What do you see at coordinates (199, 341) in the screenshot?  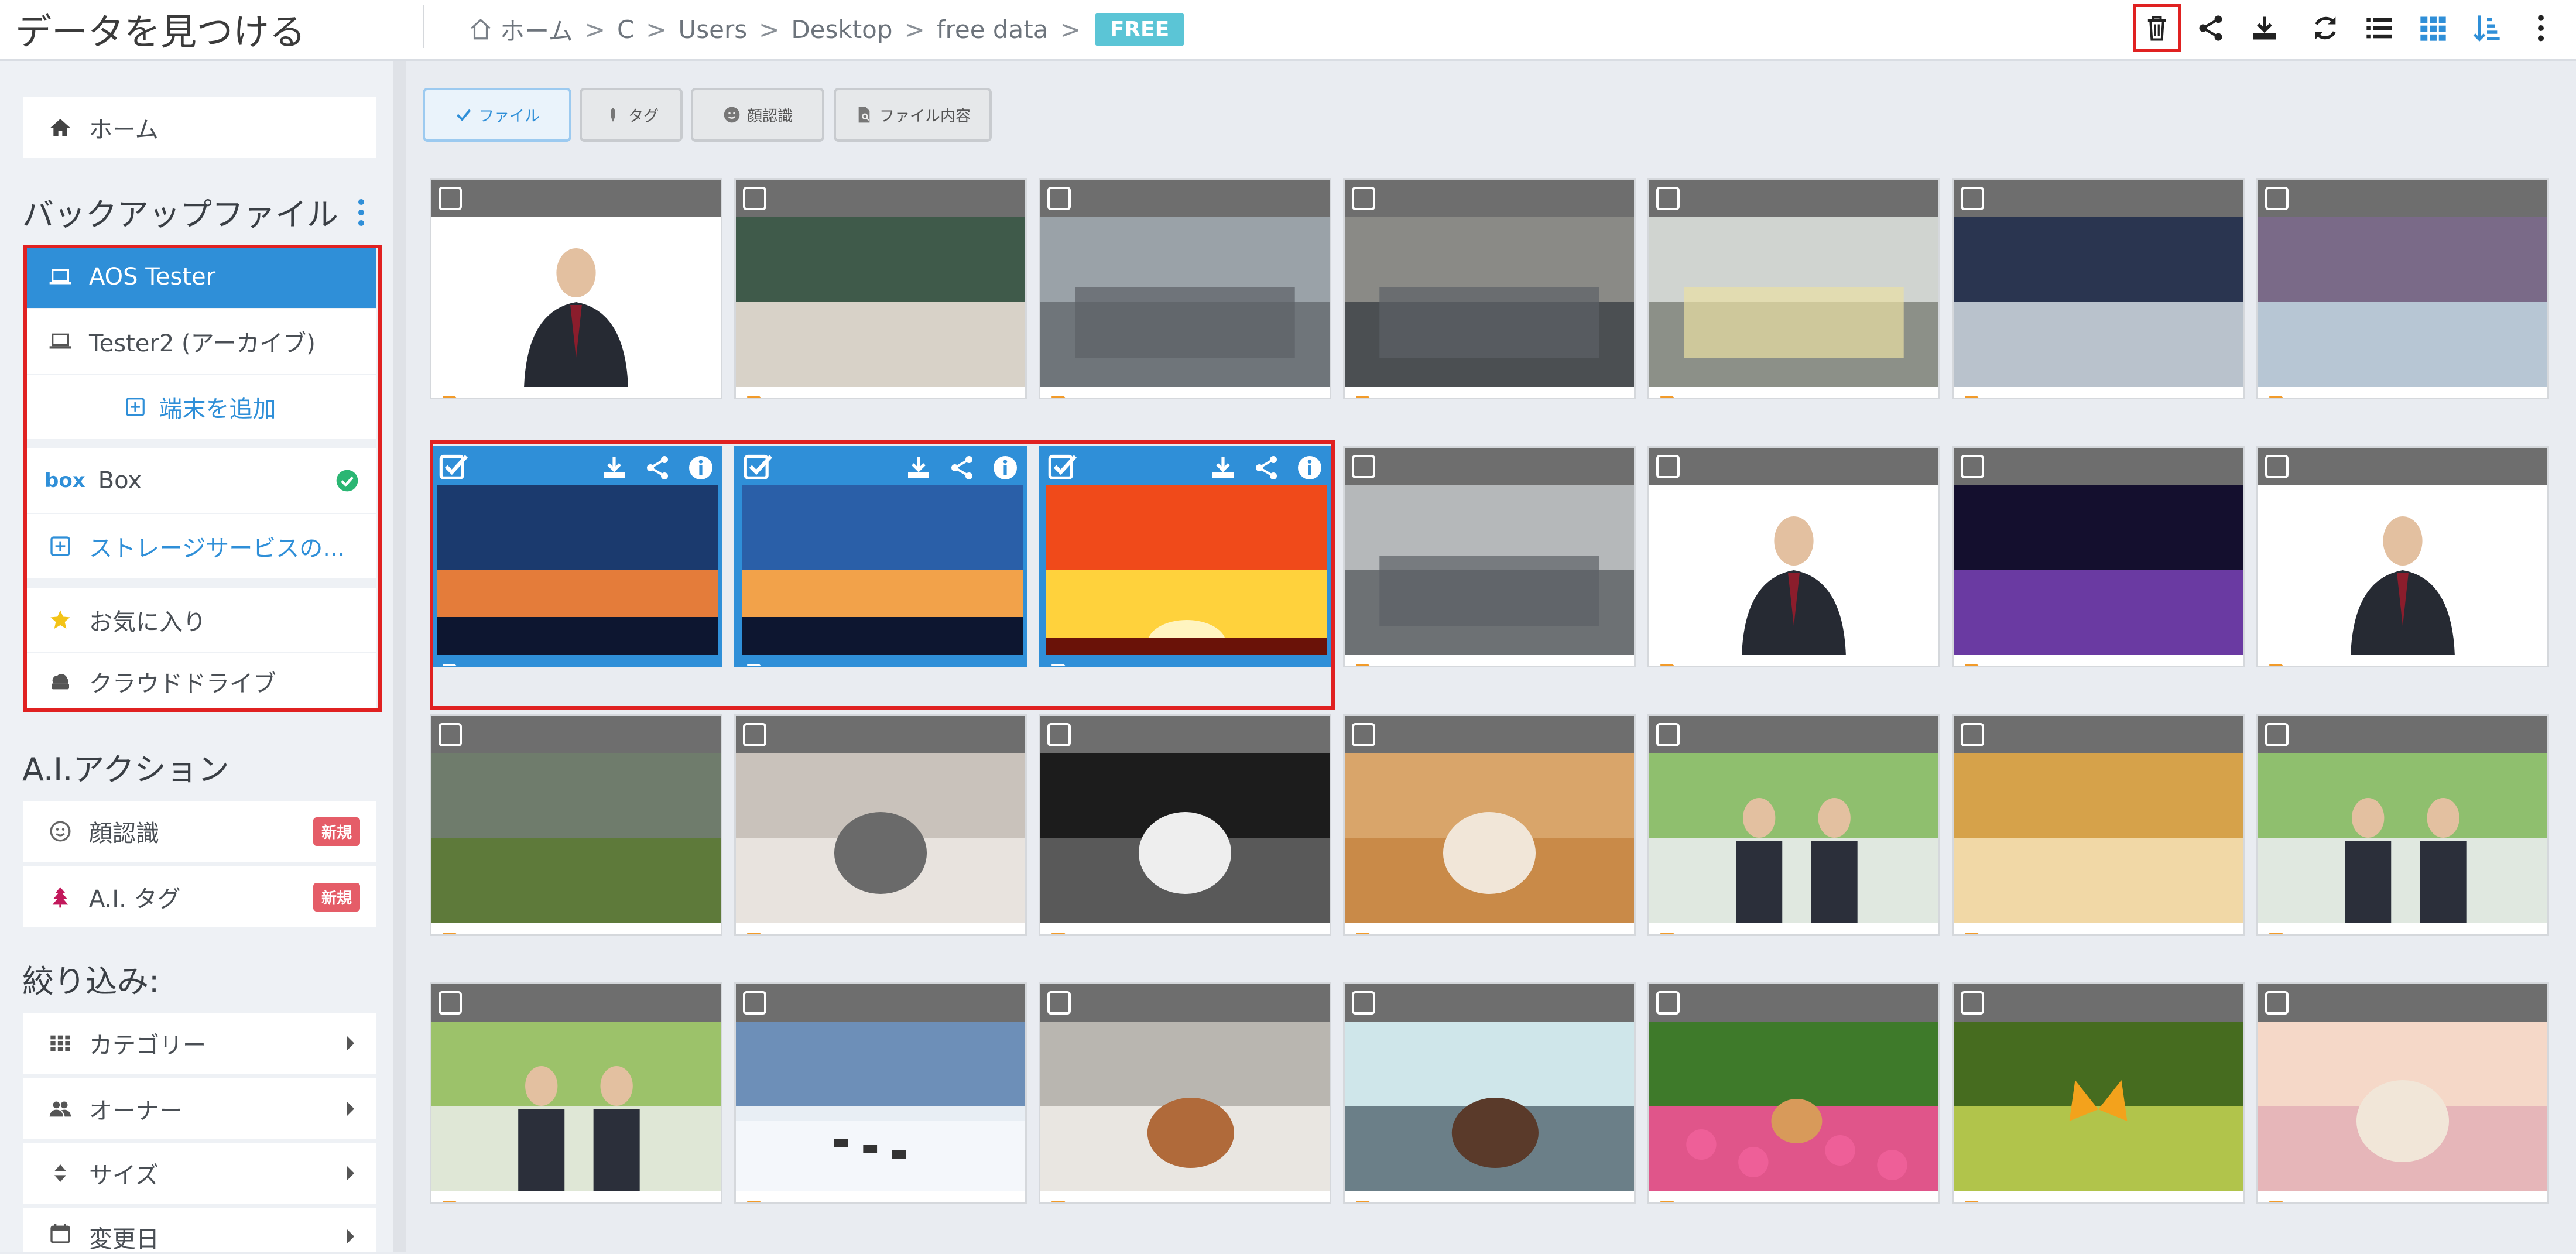 I see `sidebar-item-tester2: Tester2 (アーカイブ)` at bounding box center [199, 341].